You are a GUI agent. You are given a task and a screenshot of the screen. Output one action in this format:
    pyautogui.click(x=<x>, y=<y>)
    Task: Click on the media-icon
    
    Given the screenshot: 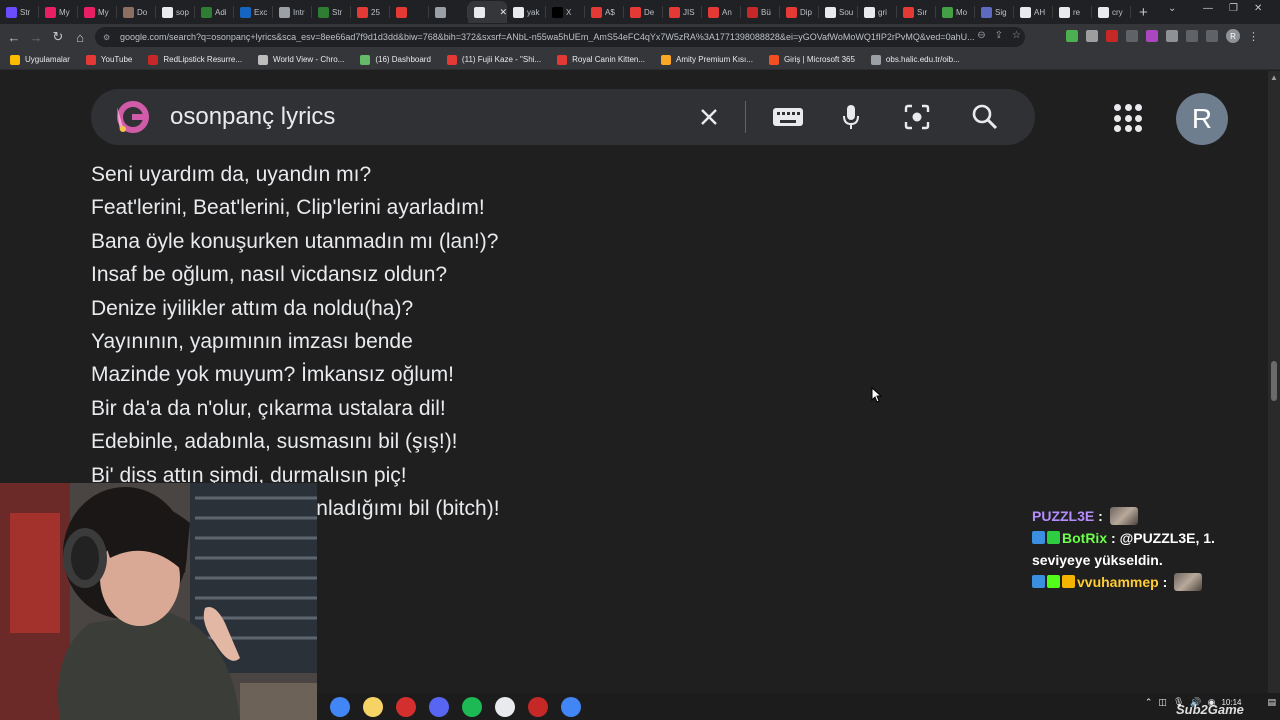 What is the action you would take?
    pyautogui.click(x=1192, y=36)
    